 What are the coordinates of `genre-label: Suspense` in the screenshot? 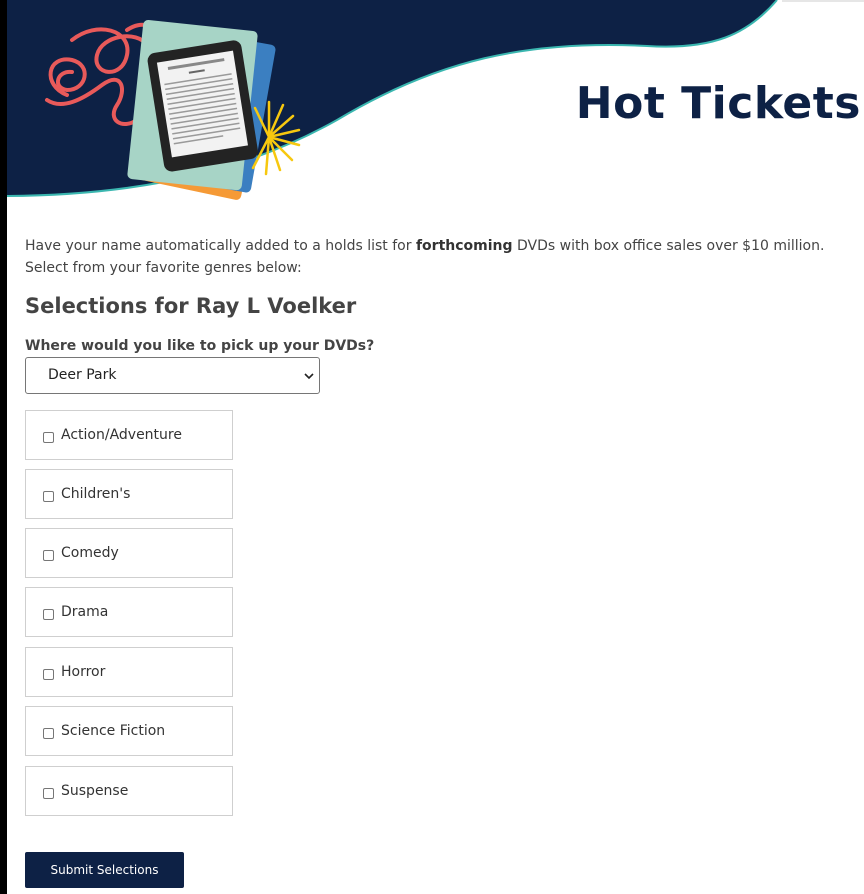 It's located at (95, 791).